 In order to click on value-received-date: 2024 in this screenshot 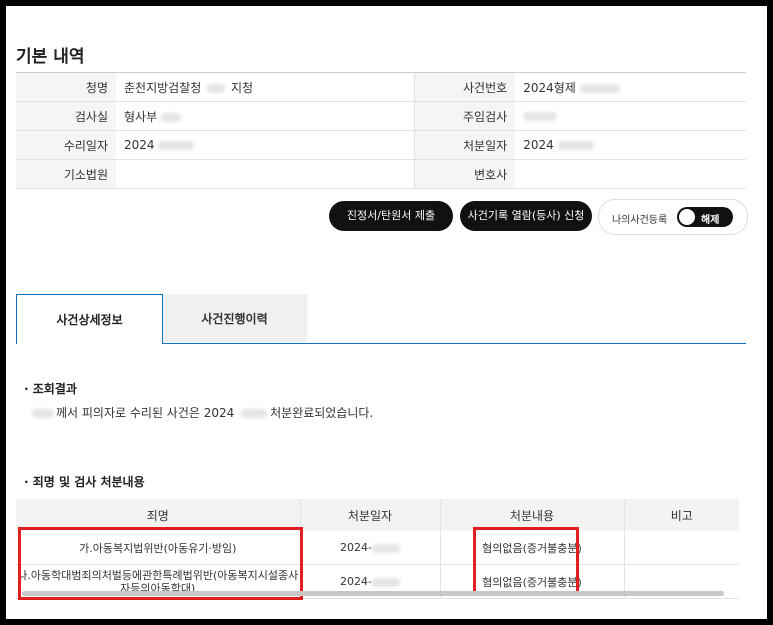, I will do `click(266, 145)`.